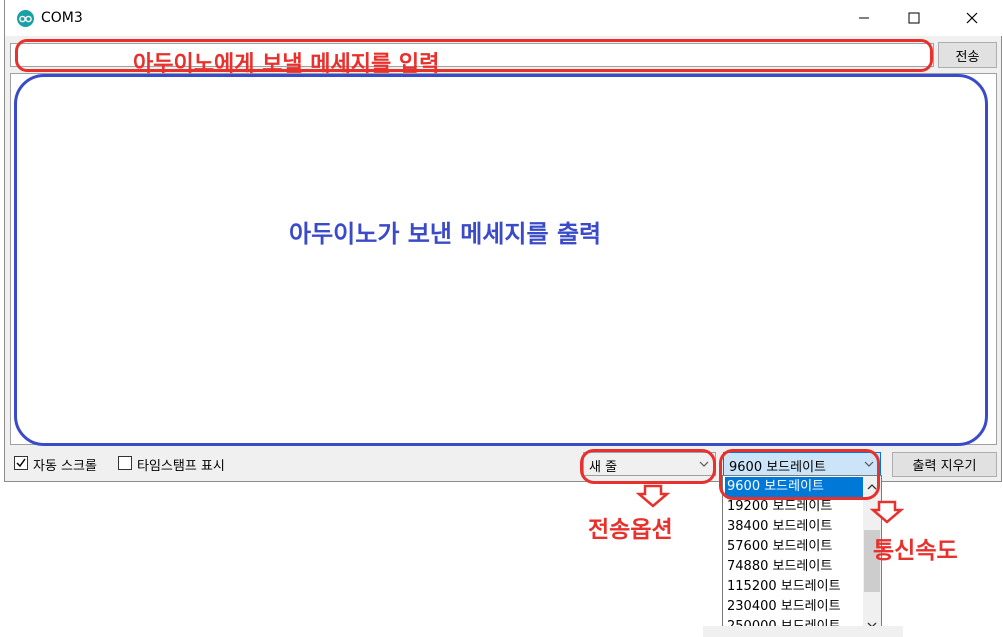  Describe the element at coordinates (504, 18) in the screenshot. I see `title-bar: COM3` at that location.